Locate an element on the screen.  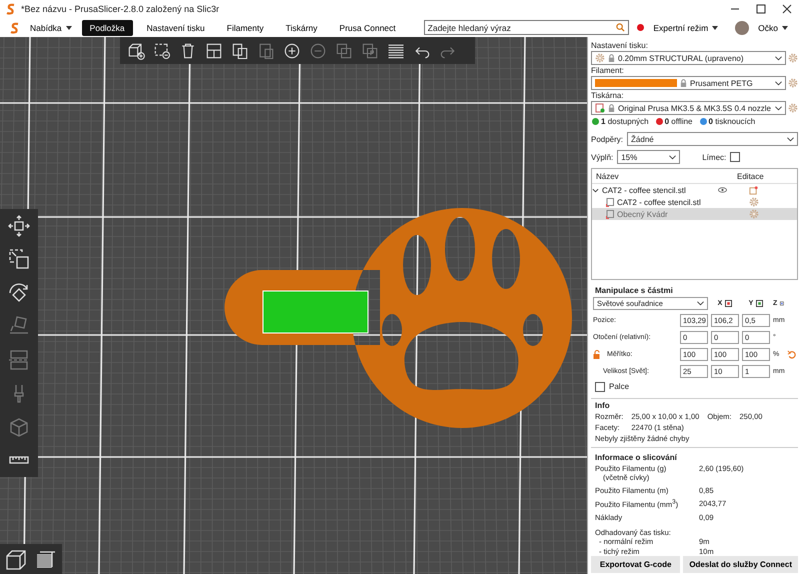
window-title: *Bez názvu - PrusaSlicer-2.8.0 založený na Slic3r is located at coordinates (120, 9).